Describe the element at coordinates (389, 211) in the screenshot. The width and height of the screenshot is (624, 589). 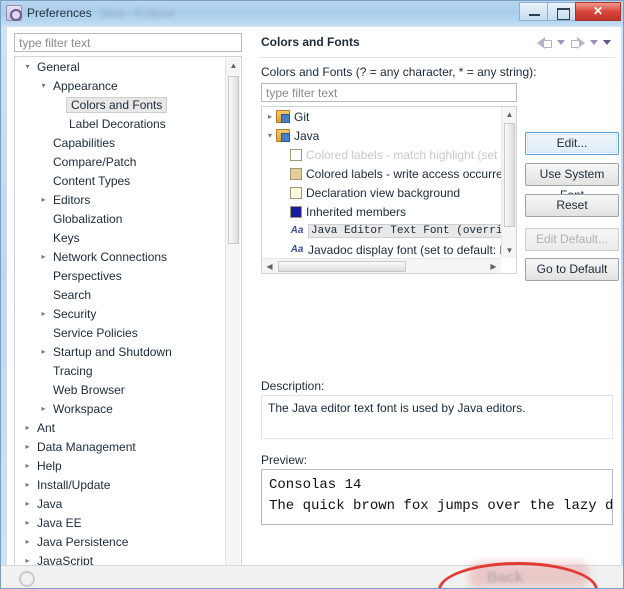
I see `list-item: Inherited members` at that location.